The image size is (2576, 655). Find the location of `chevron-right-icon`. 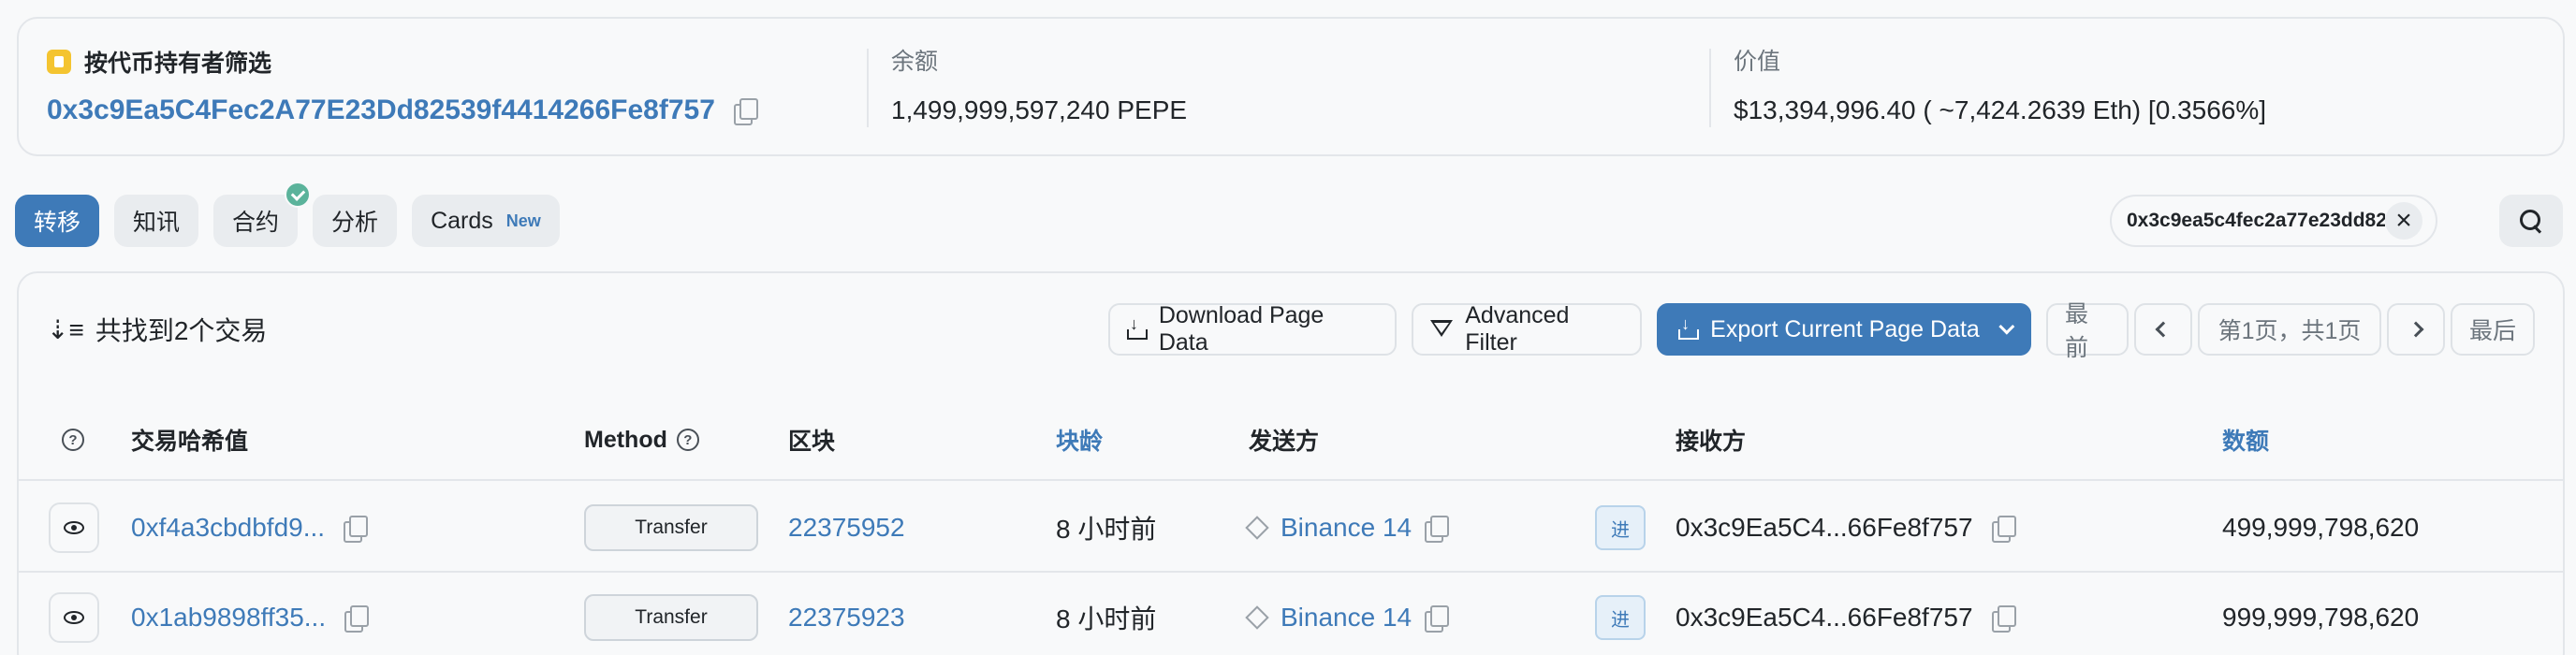

chevron-right-icon is located at coordinates (2416, 329).